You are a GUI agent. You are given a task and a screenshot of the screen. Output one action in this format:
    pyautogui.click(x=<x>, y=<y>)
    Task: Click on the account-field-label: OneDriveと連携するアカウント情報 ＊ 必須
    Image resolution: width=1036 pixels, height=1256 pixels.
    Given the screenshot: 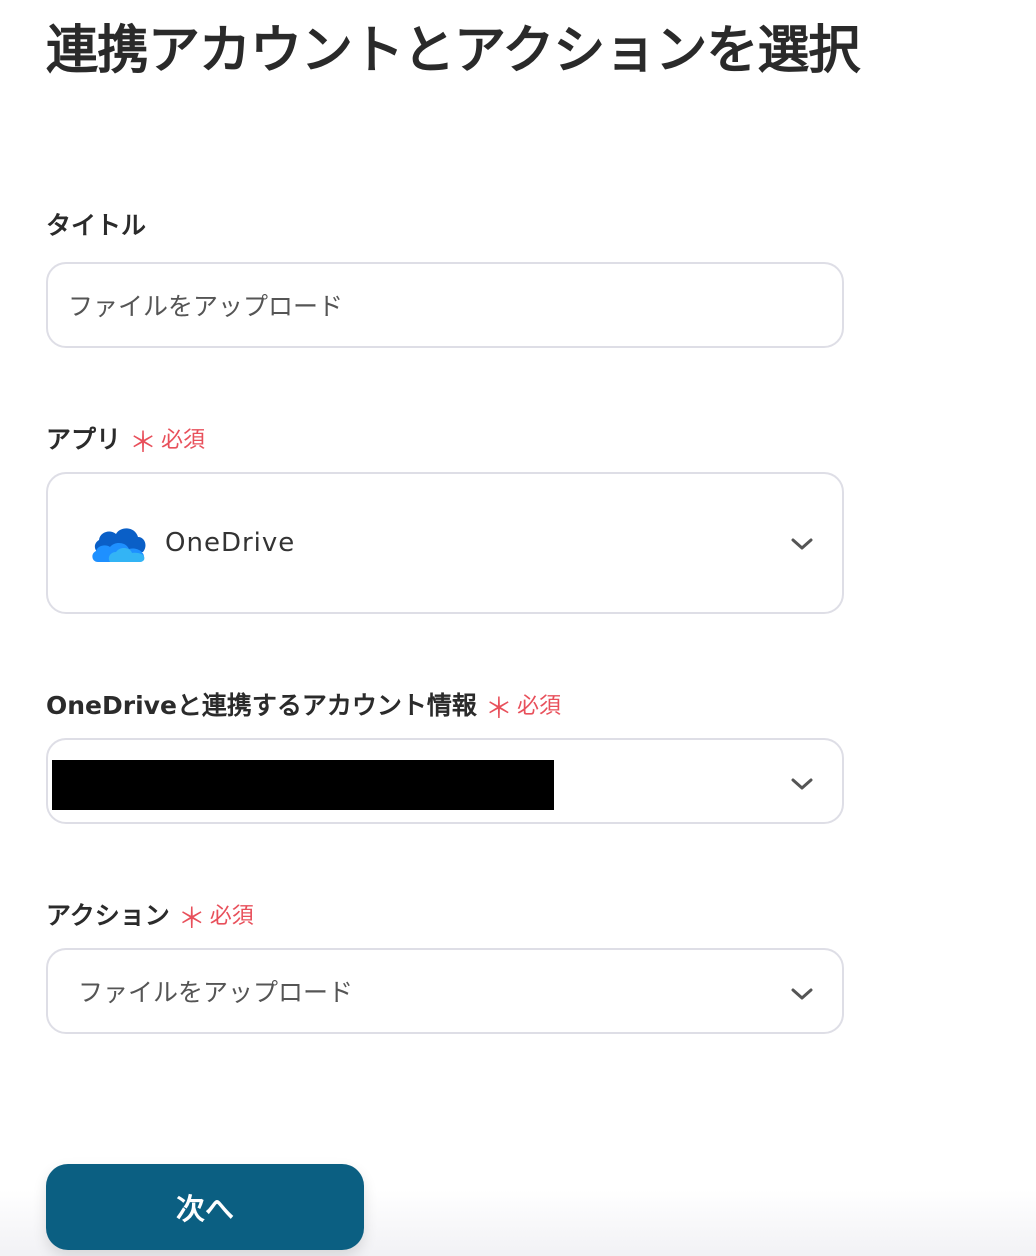 What is the action you would take?
    pyautogui.click(x=303, y=704)
    